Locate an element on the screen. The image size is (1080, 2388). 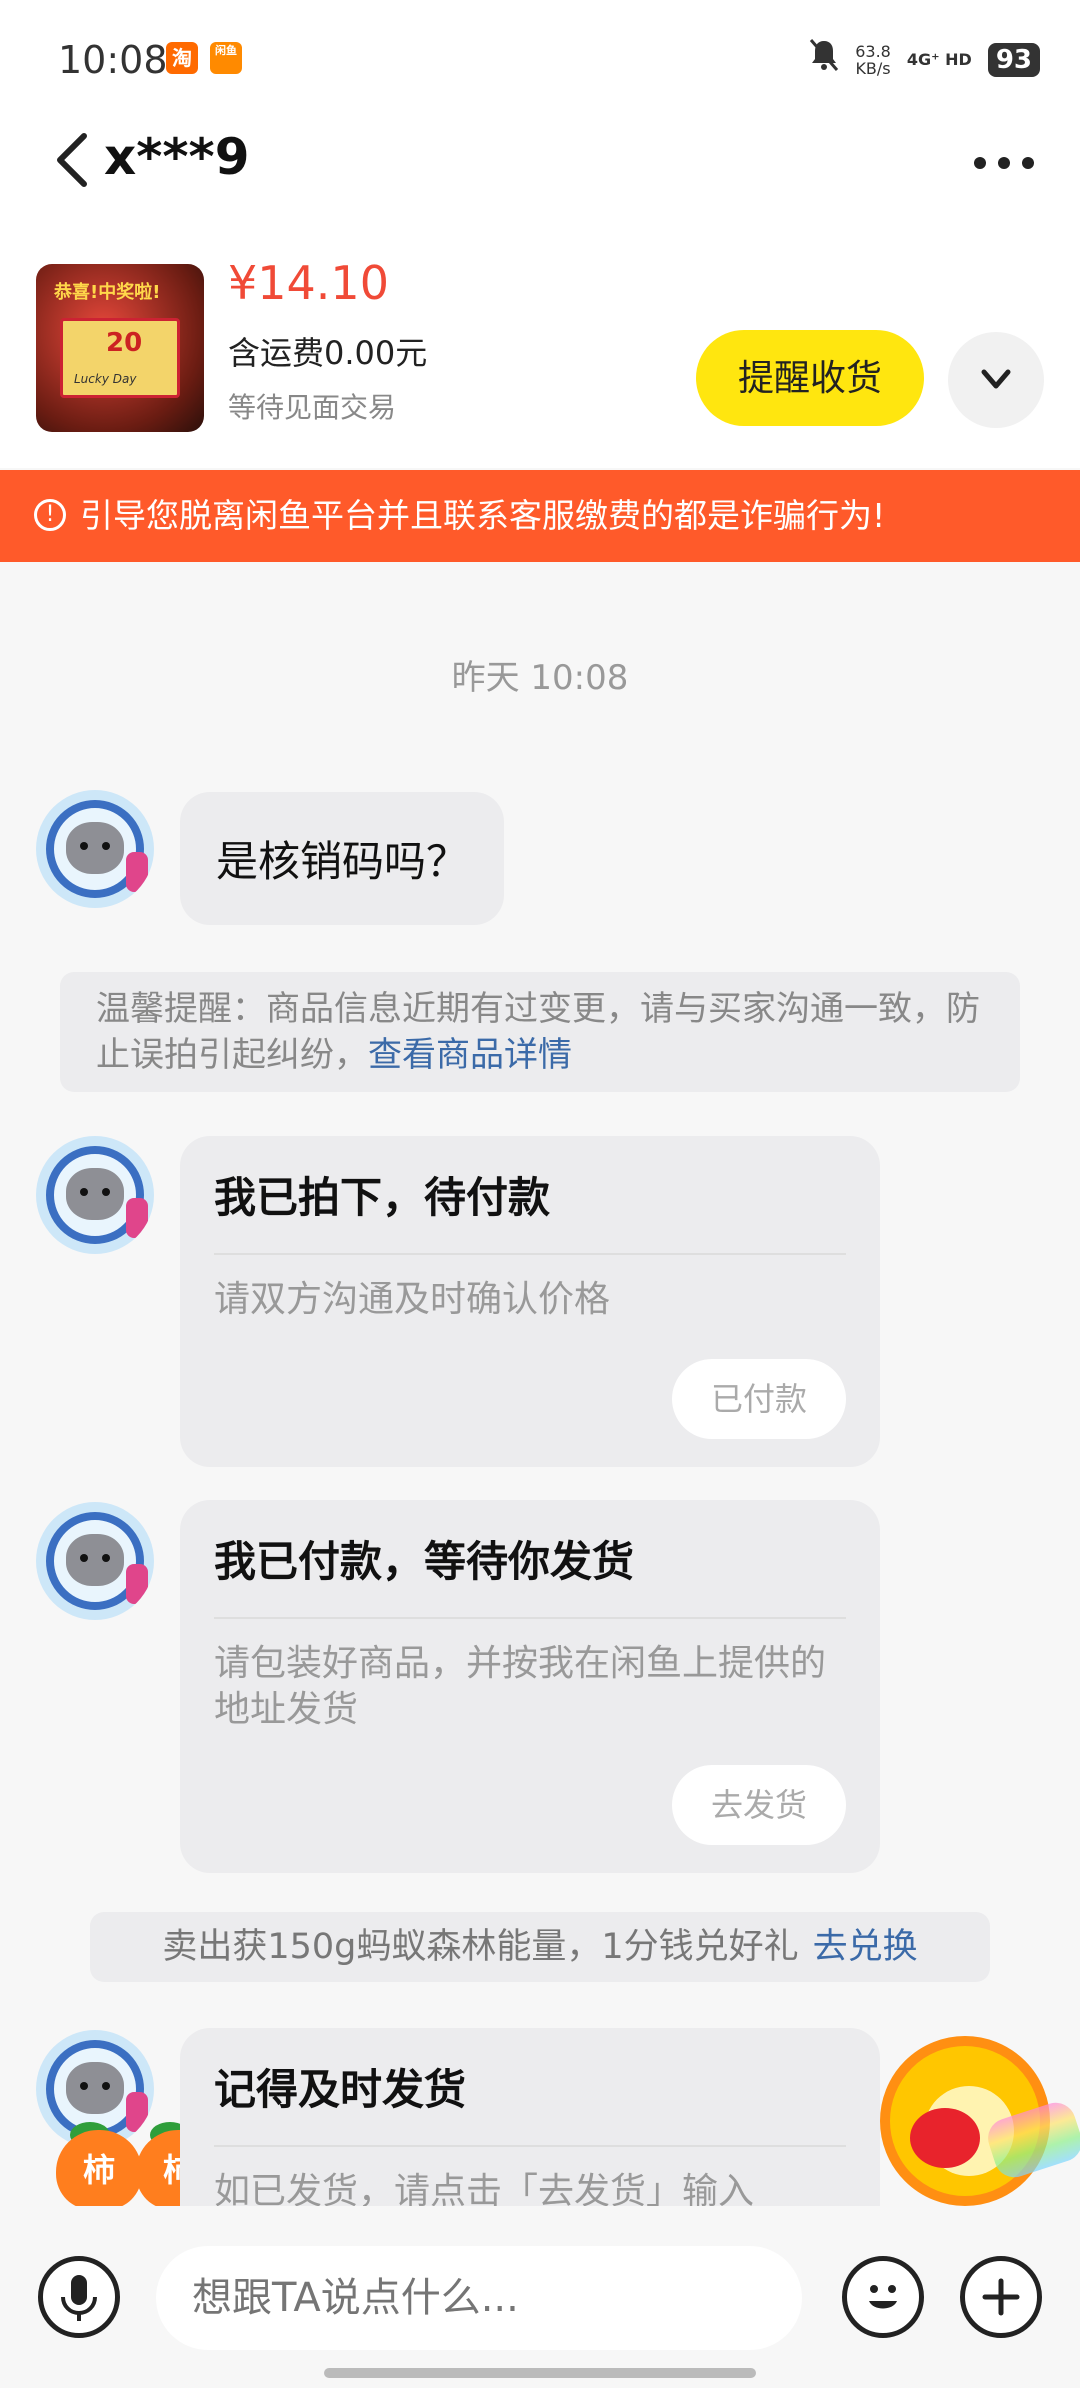
mute-bell-icon is located at coordinates (824, 59).